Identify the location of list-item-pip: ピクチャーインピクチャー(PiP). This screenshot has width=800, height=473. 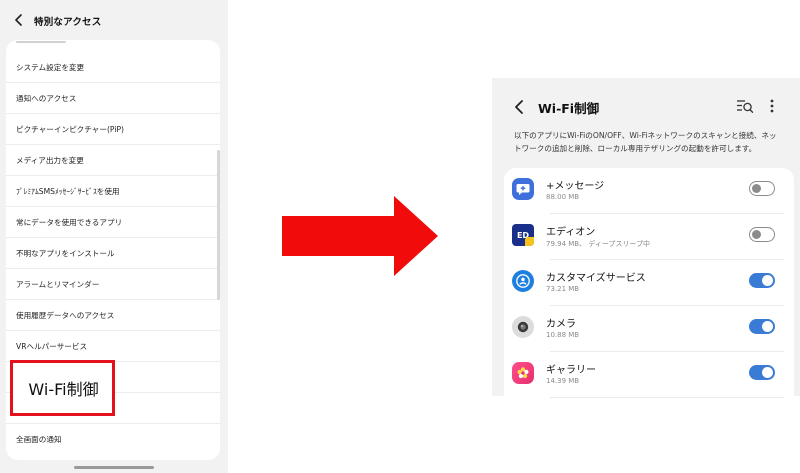
(113, 129).